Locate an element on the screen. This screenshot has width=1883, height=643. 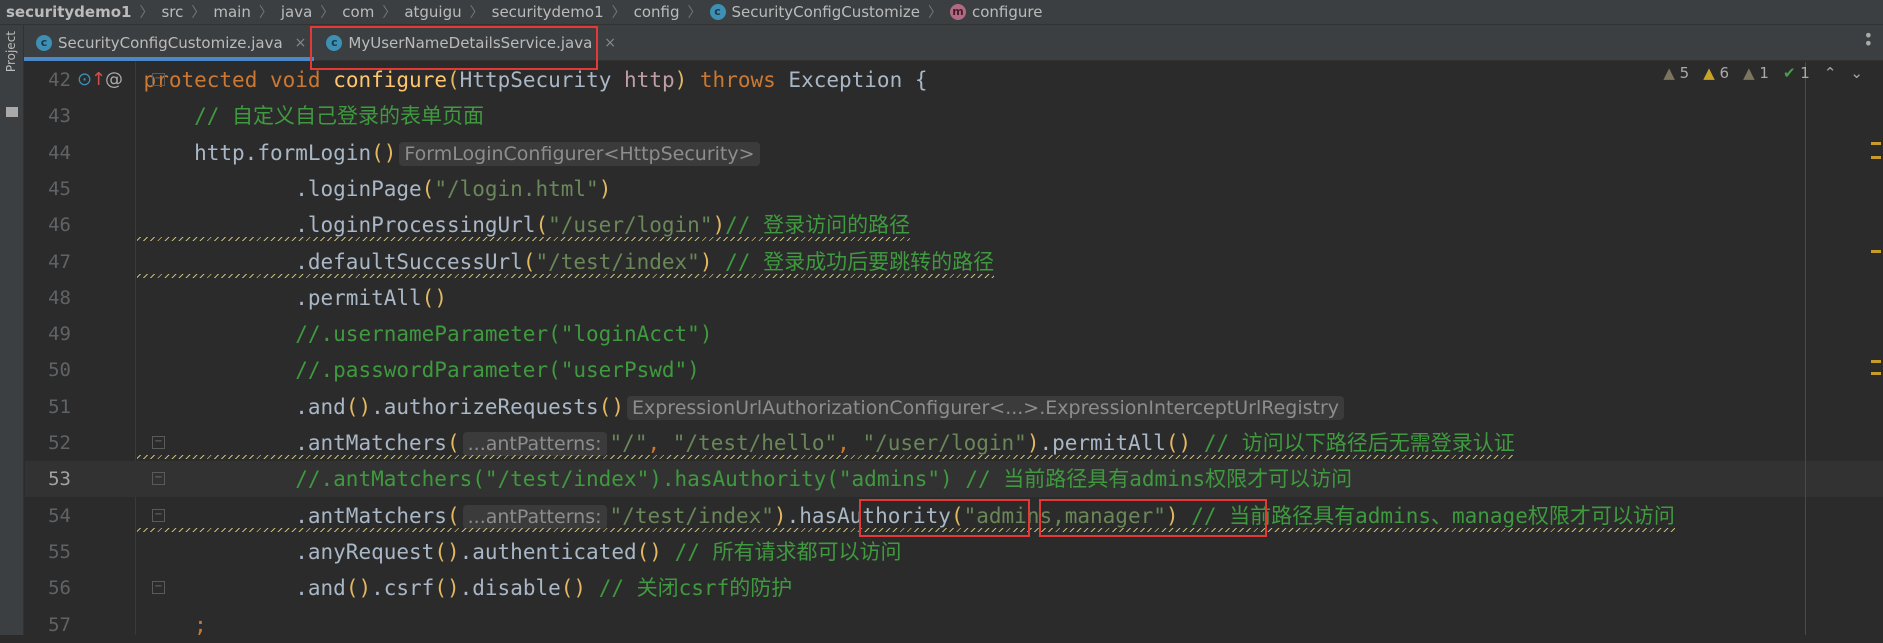
breadcrumb-item: java is located at coordinates (296, 12).